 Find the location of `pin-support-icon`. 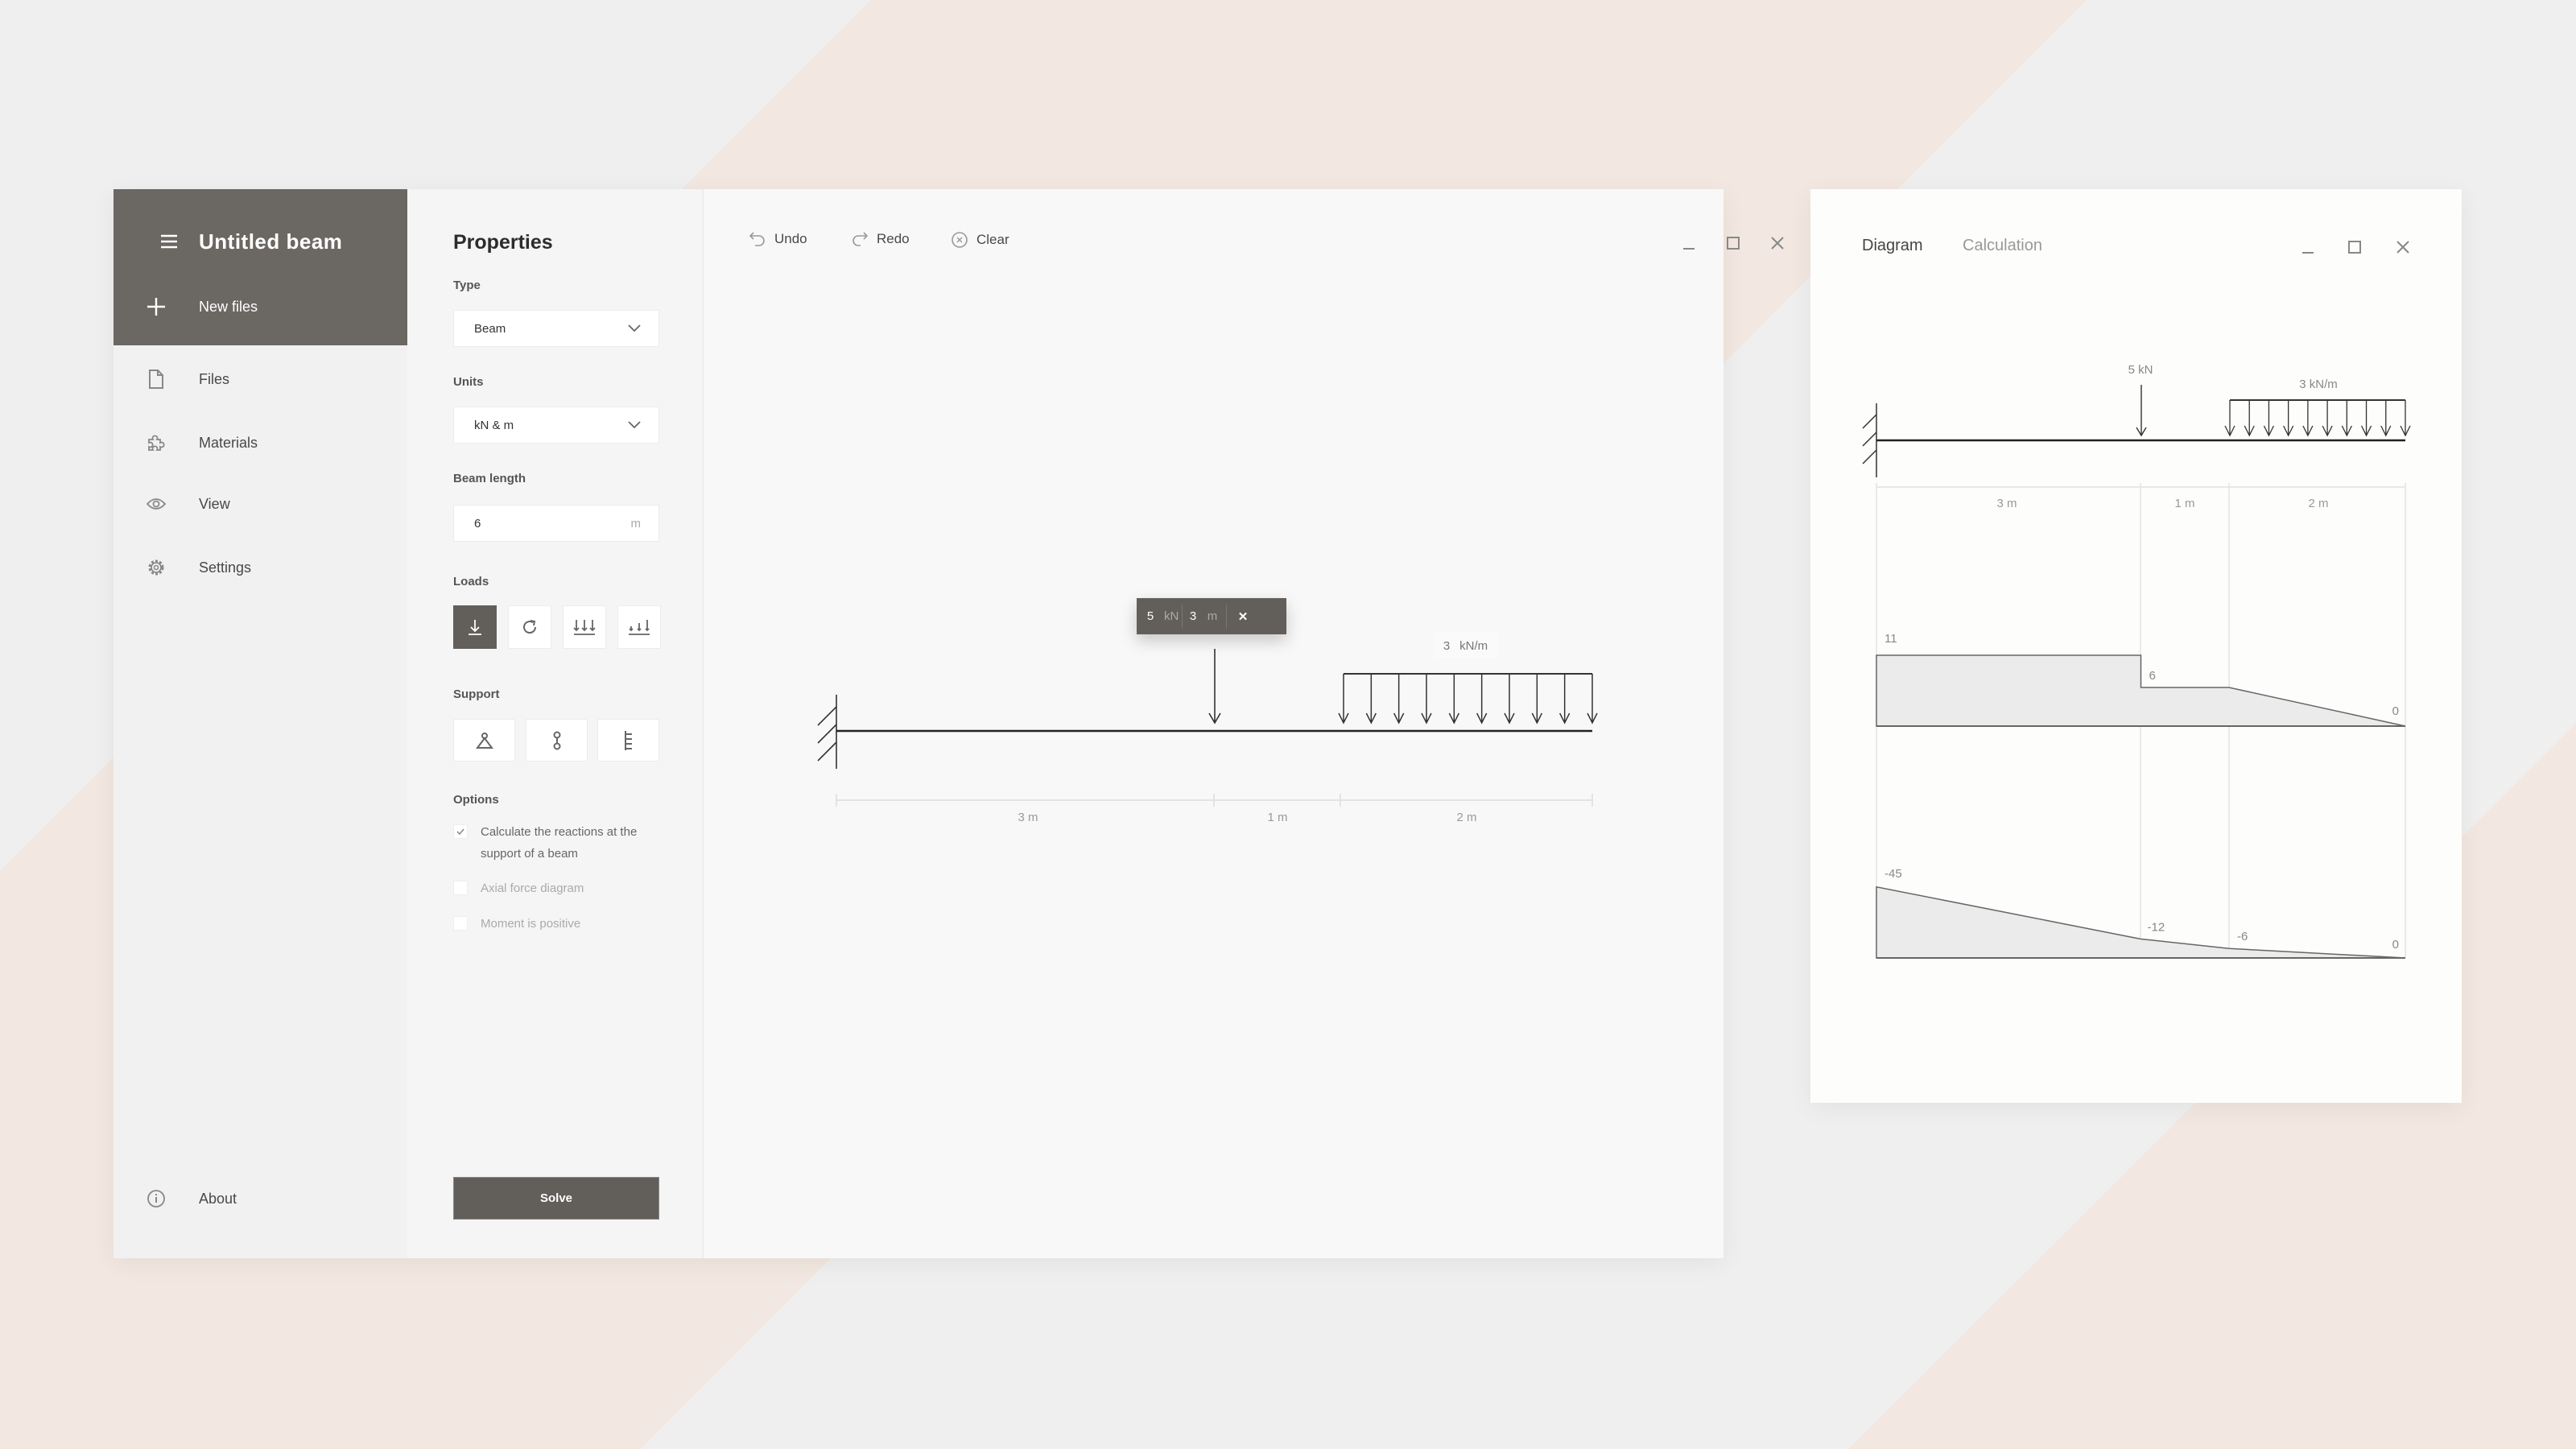

pin-support-icon is located at coordinates (484, 740).